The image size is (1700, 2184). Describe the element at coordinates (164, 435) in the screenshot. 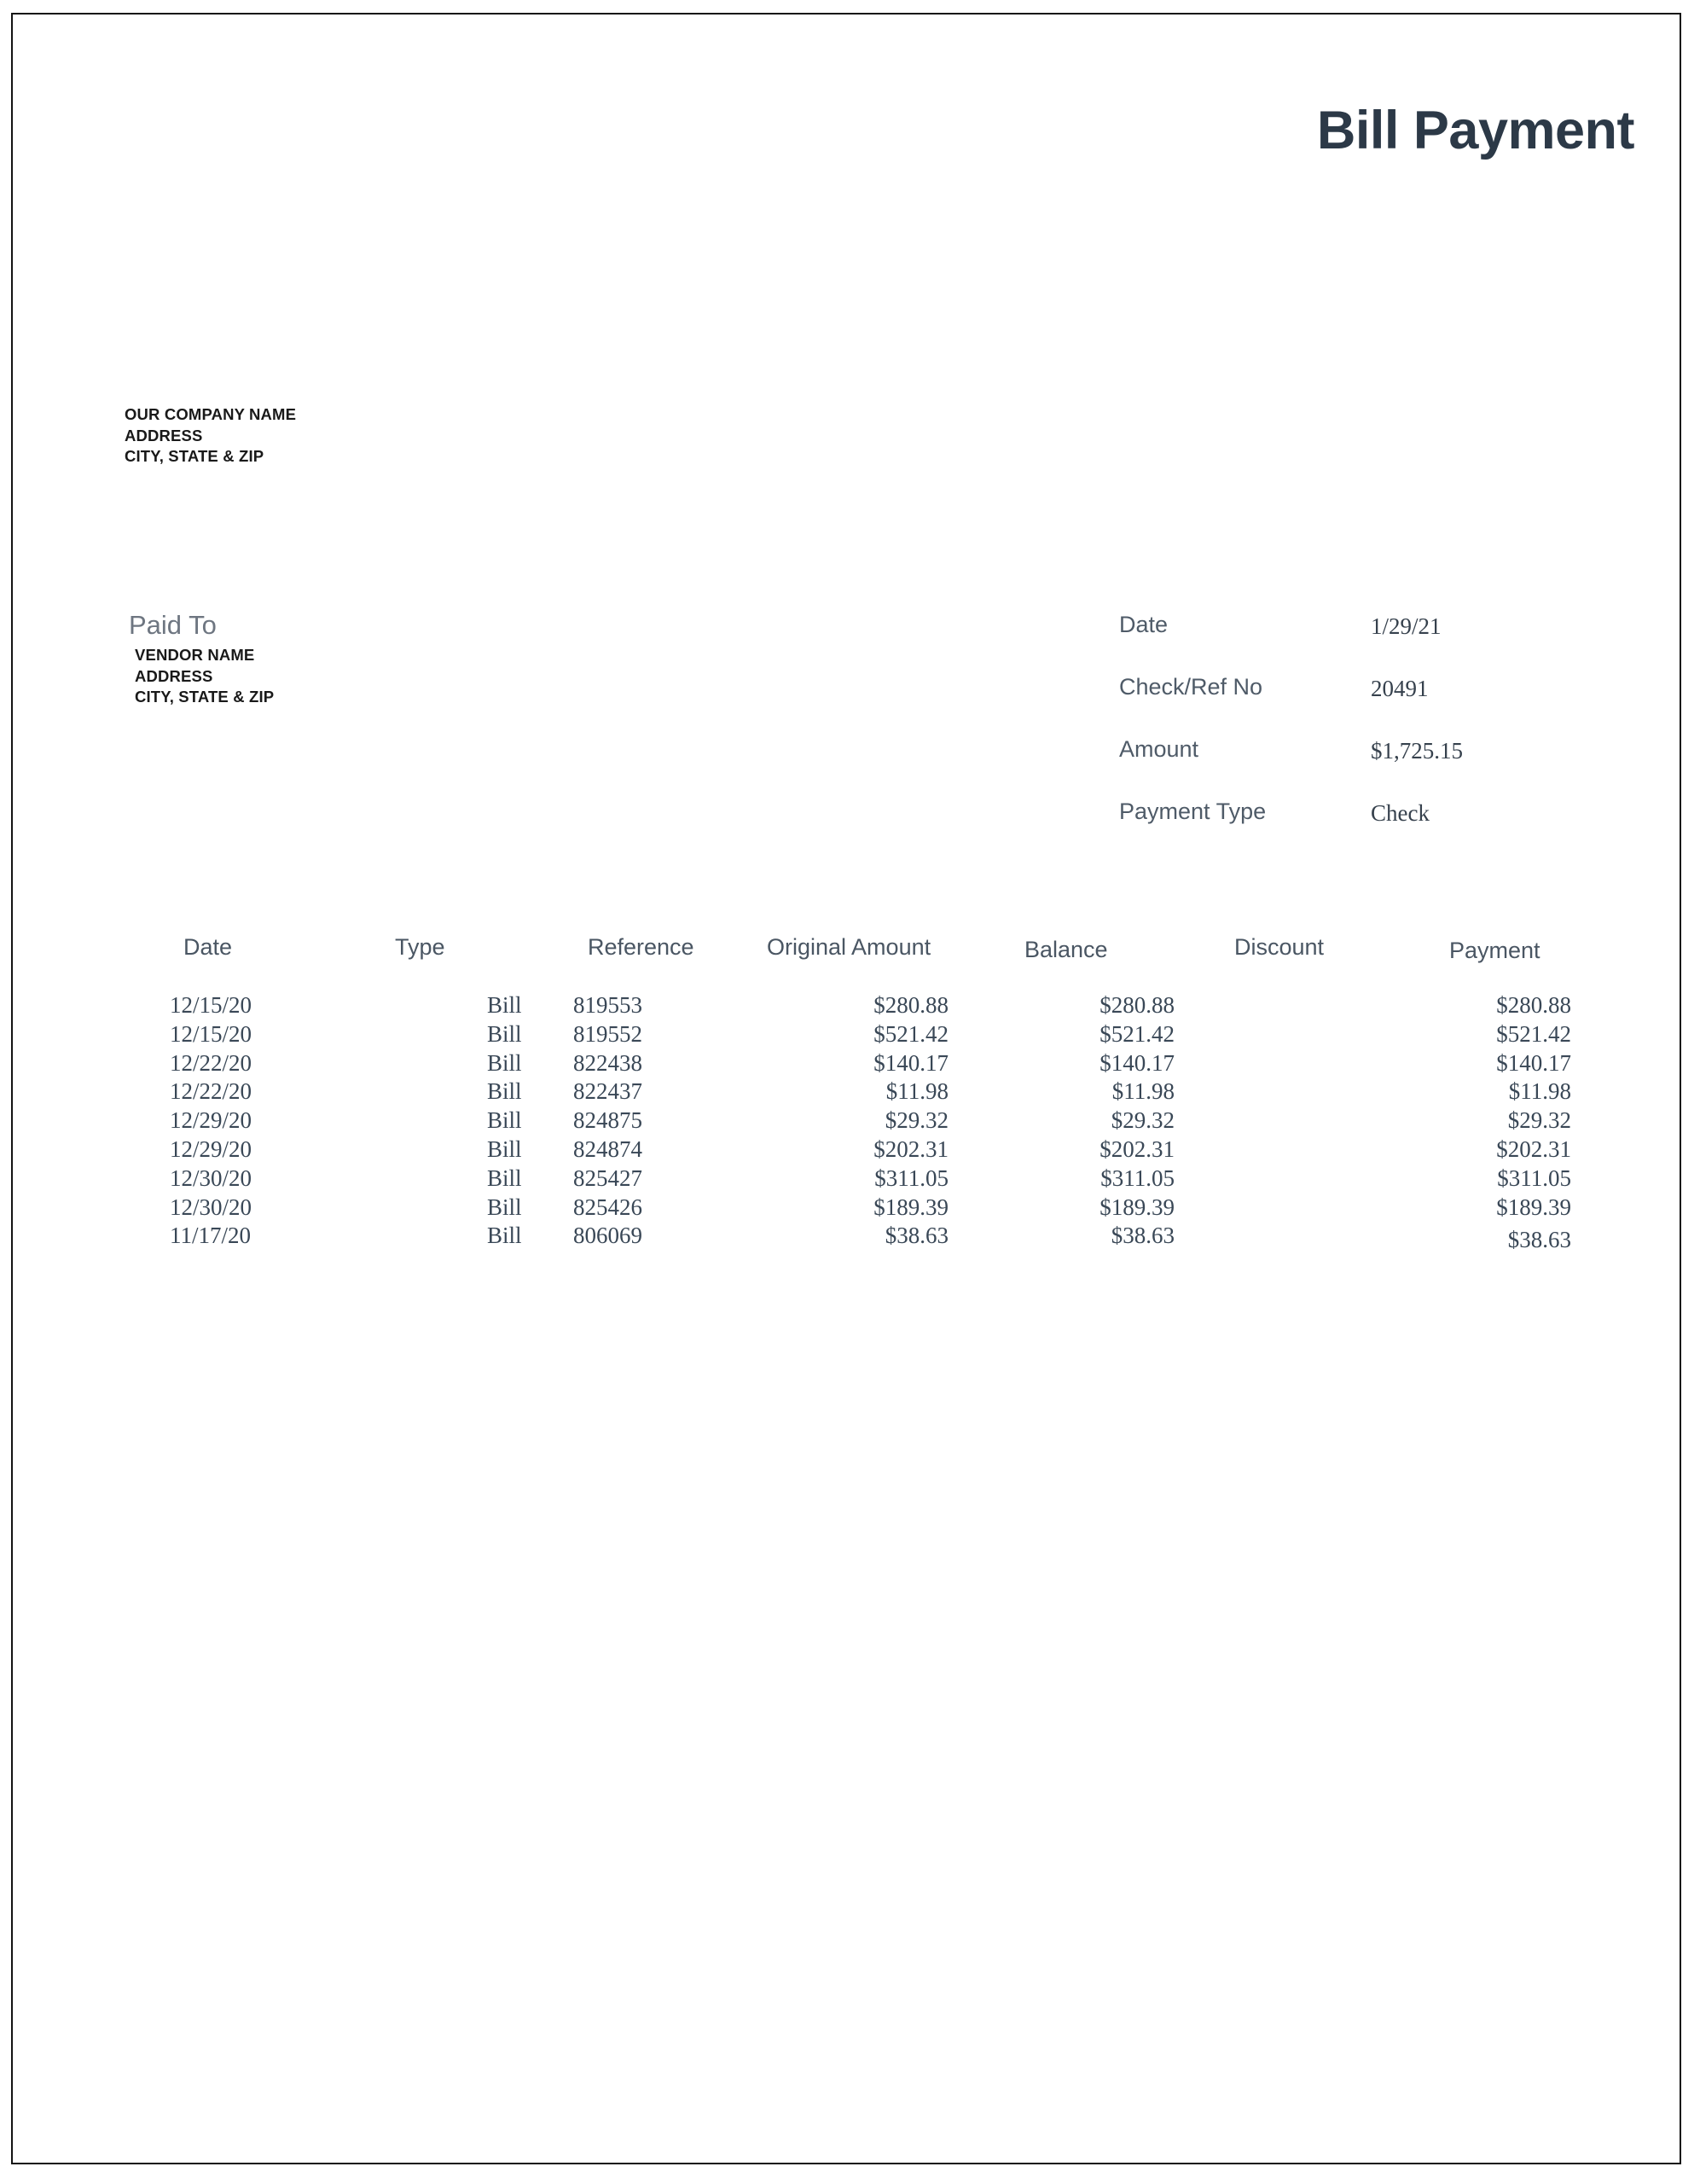

I see `company-address: ADDRESS` at that location.